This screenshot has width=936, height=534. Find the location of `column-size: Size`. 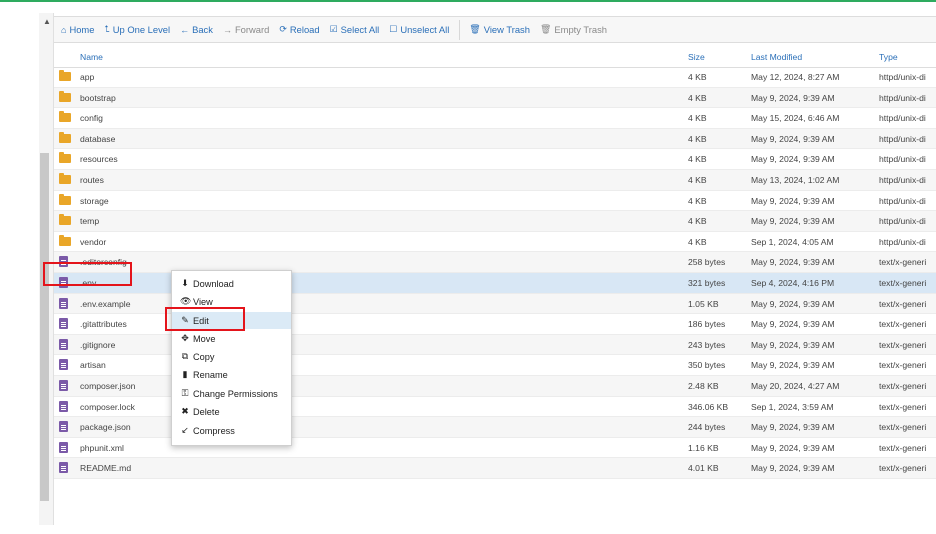

column-size: Size is located at coordinates (696, 57).